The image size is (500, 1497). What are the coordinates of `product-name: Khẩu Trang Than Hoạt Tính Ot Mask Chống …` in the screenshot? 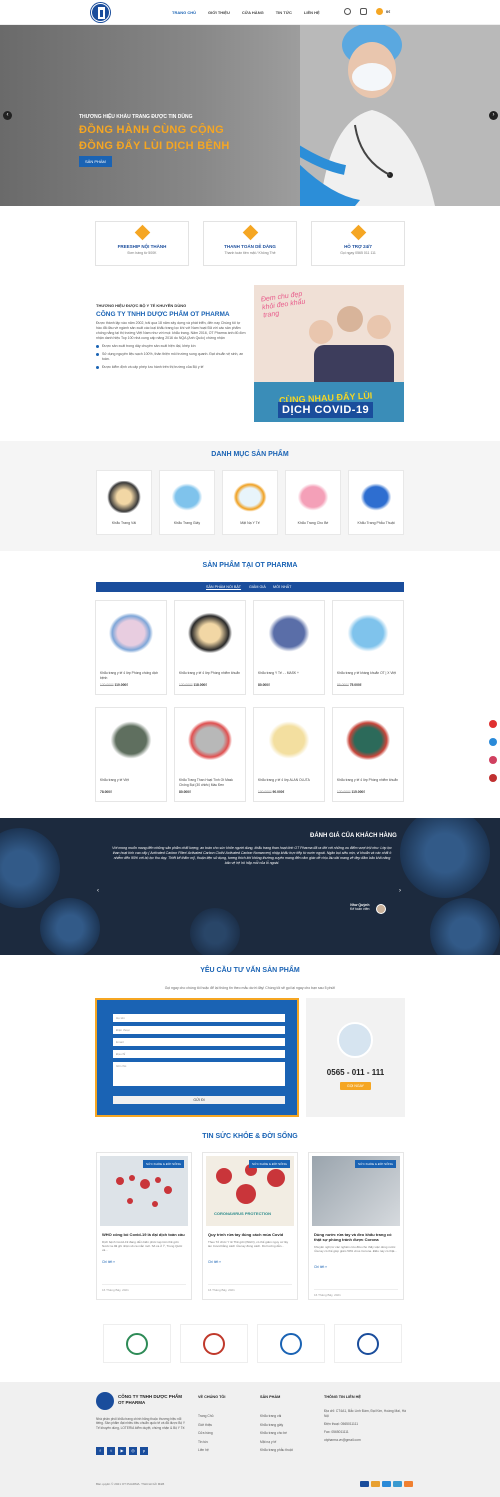 It's located at (210, 782).